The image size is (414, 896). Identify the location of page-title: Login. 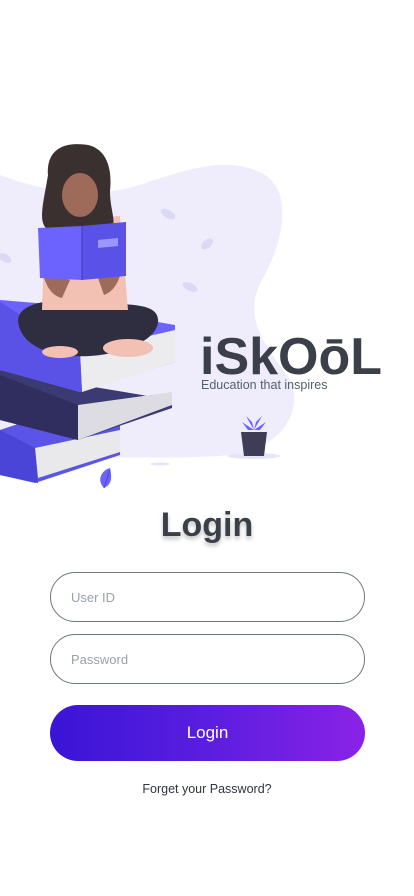
(207, 525).